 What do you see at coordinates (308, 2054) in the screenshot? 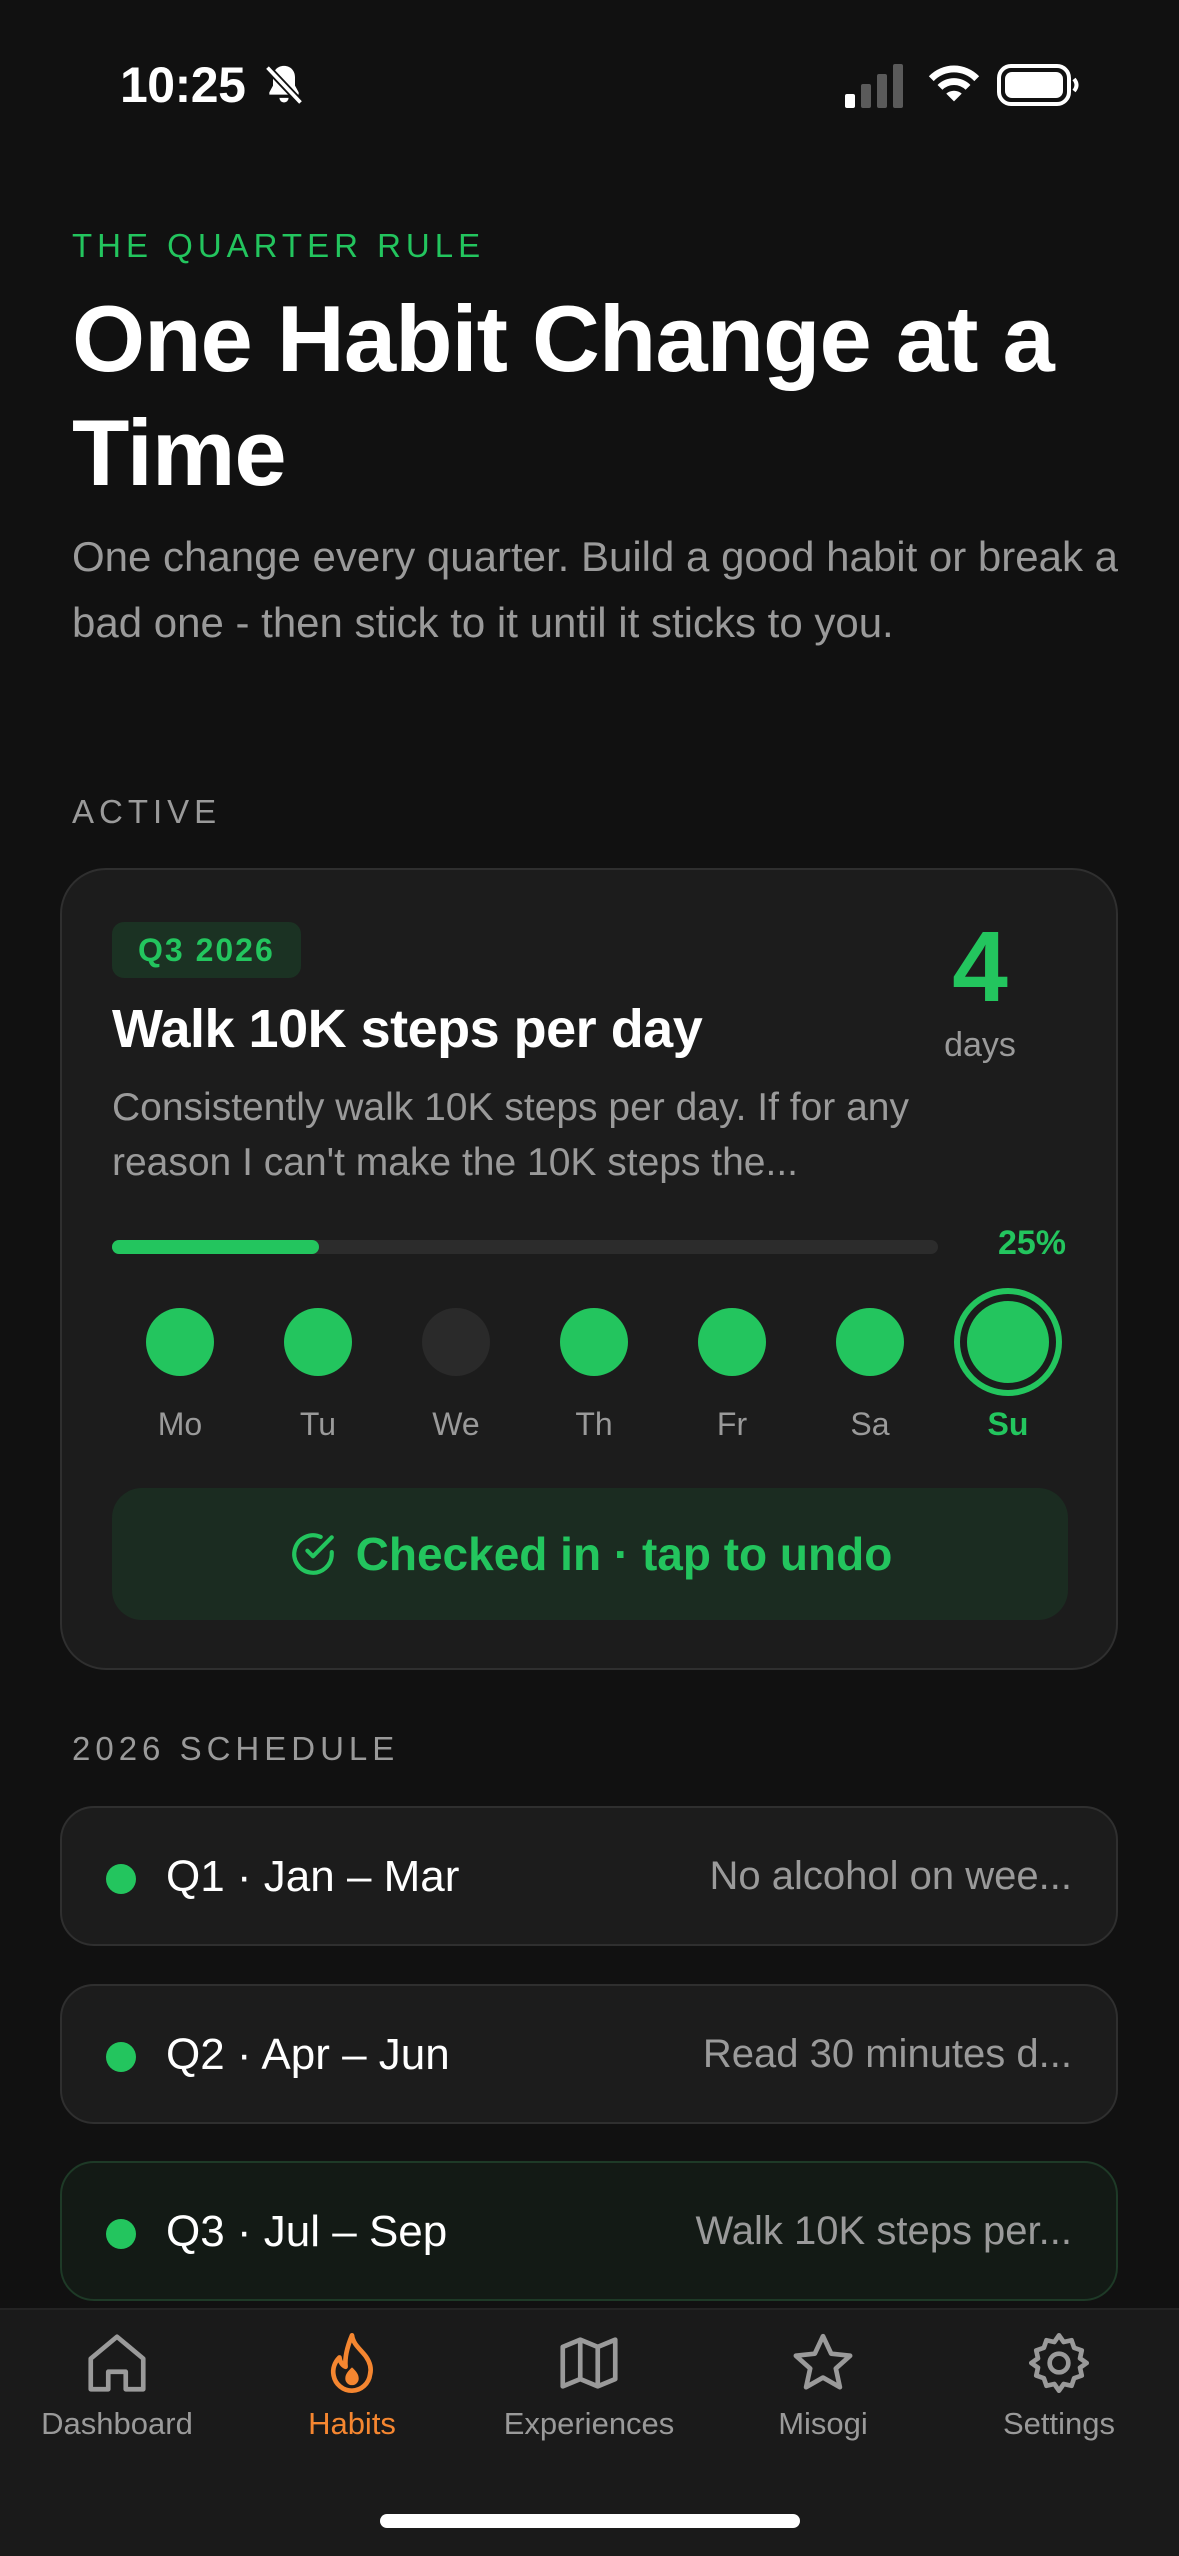
I see `schedule-quarter: Q2 · Apr – Jun` at bounding box center [308, 2054].